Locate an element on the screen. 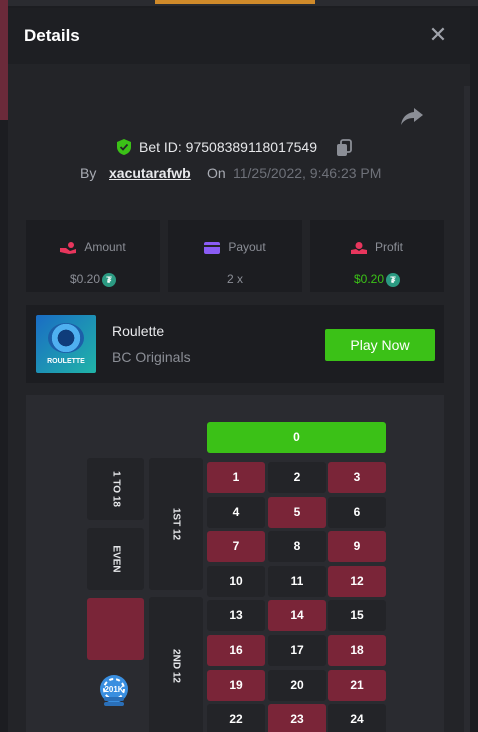 This screenshot has height=732, width=478. roulette-number-16: 16 is located at coordinates (236, 650).